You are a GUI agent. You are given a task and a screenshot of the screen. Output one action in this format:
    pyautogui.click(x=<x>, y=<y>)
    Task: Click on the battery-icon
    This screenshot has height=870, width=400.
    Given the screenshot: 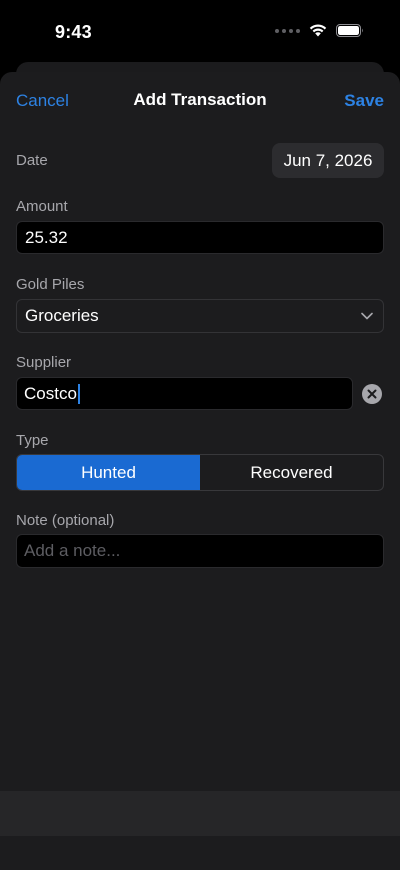 What is the action you would take?
    pyautogui.click(x=349, y=30)
    